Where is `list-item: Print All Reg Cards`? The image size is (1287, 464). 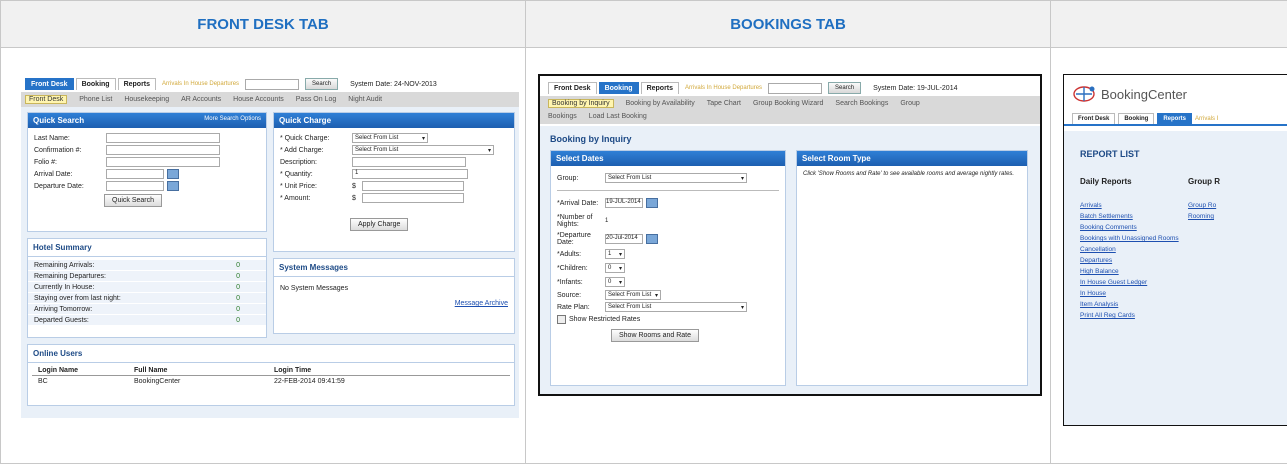
list-item: Print All Reg Cards is located at coordinates (1134, 315).